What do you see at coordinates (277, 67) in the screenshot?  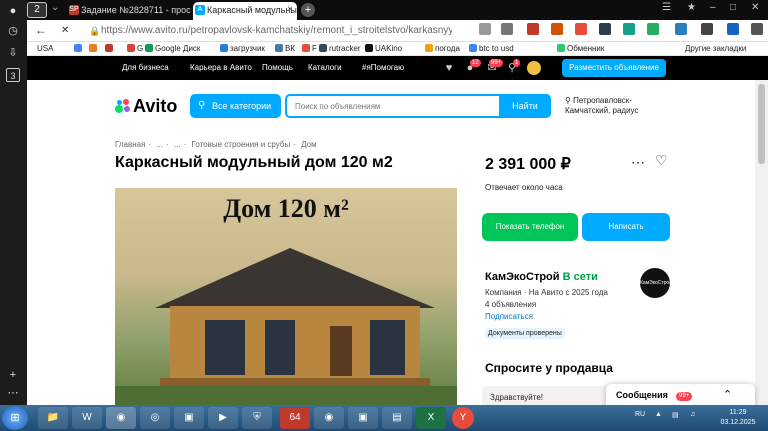 I see `nav-help: Помощь` at bounding box center [277, 67].